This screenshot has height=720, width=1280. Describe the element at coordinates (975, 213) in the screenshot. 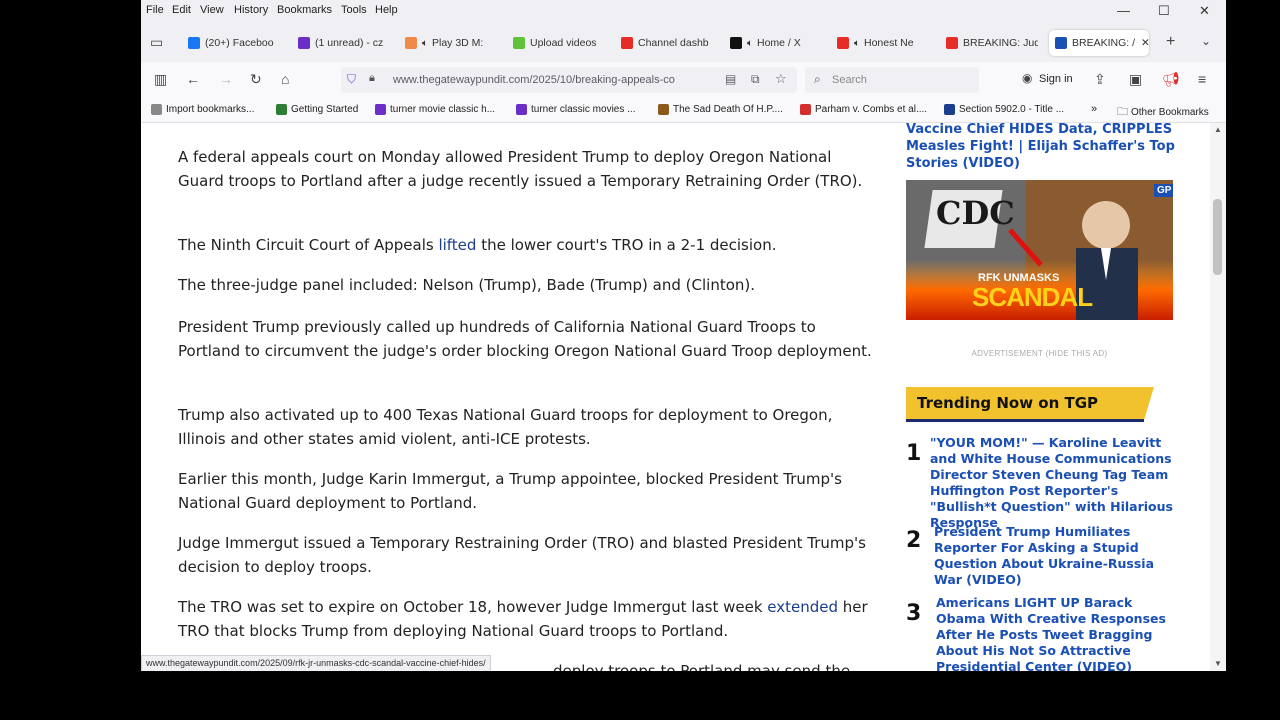

I see `ad-cdc-text: CDC` at that location.